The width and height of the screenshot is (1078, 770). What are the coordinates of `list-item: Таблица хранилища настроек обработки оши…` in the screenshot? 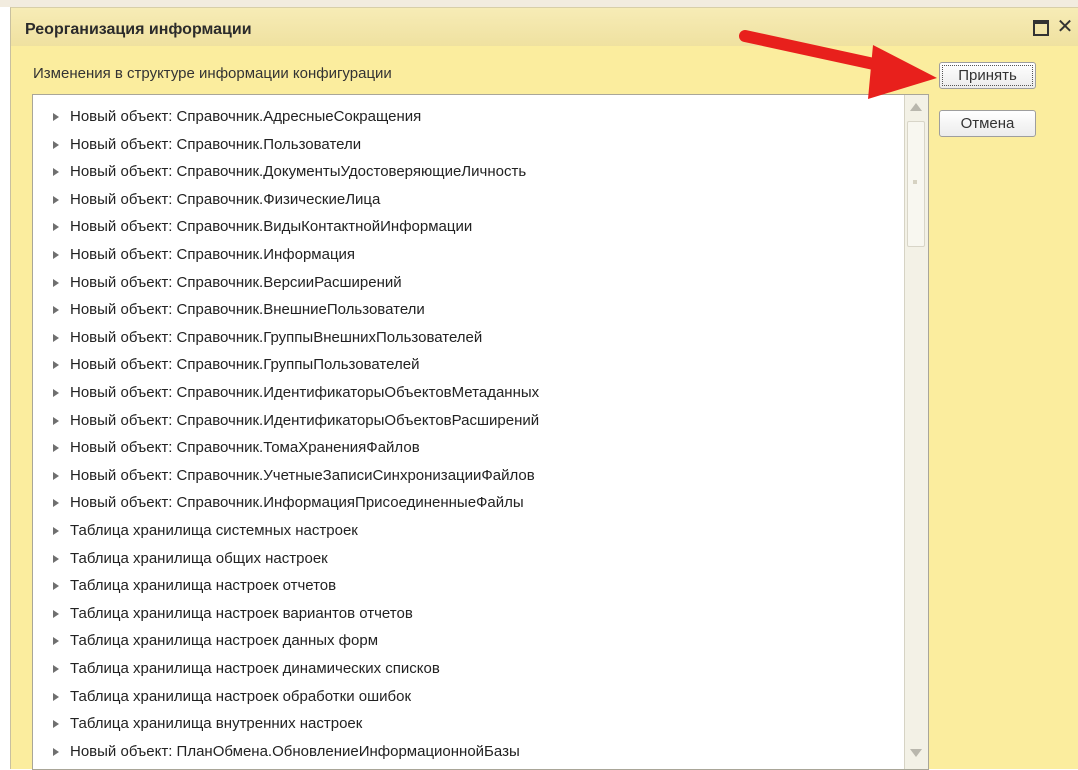 It's located at (468, 697).